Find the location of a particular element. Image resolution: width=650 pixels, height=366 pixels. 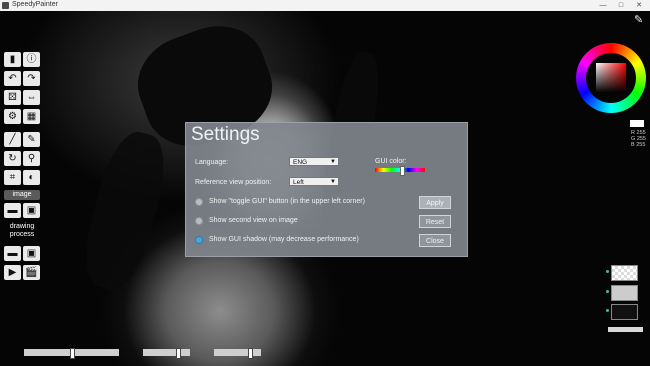

app-icon is located at coordinates (5, 5).